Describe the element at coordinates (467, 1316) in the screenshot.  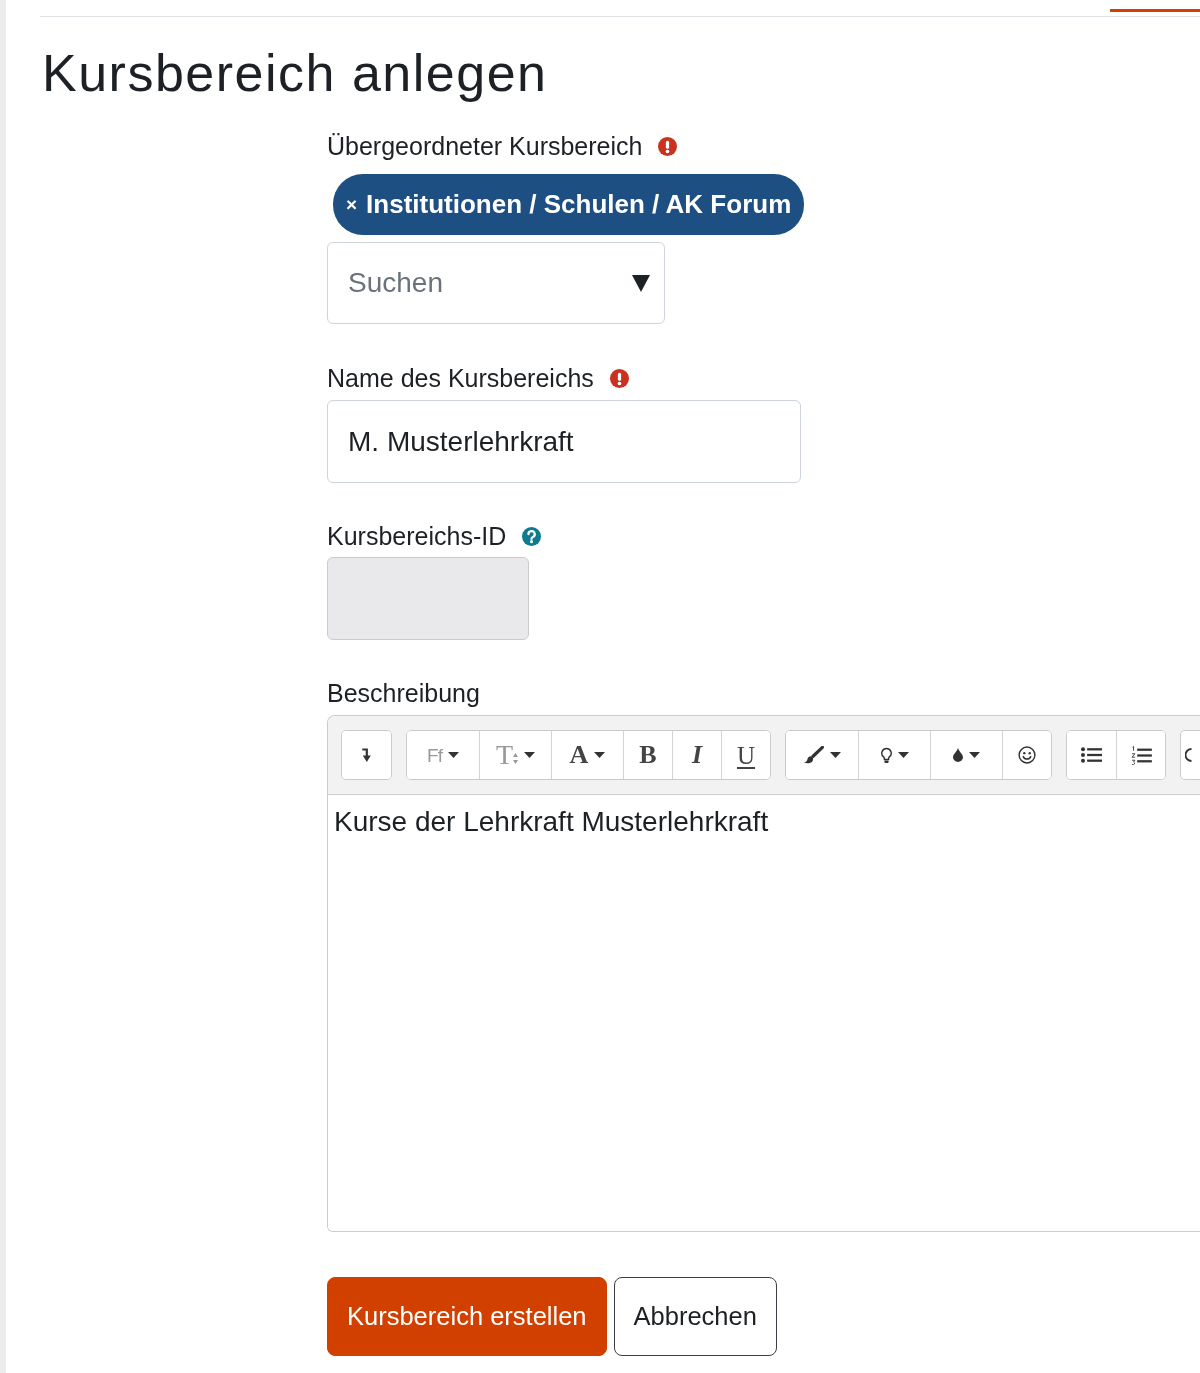
I see `submit-button: Kursbereich erstellen` at that location.